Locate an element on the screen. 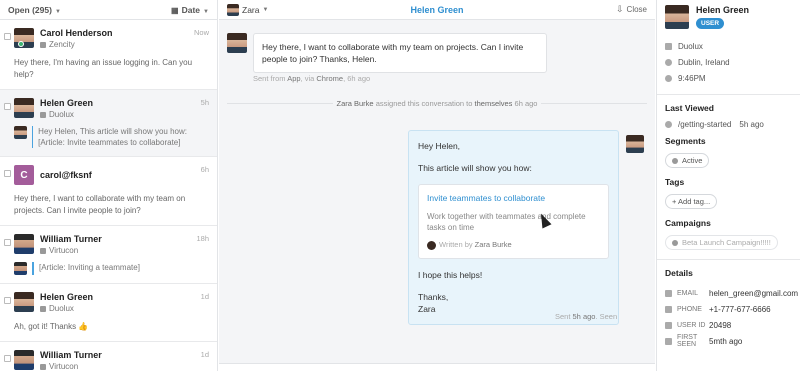  profile-location: Dublin, Ireland is located at coordinates (704, 62).